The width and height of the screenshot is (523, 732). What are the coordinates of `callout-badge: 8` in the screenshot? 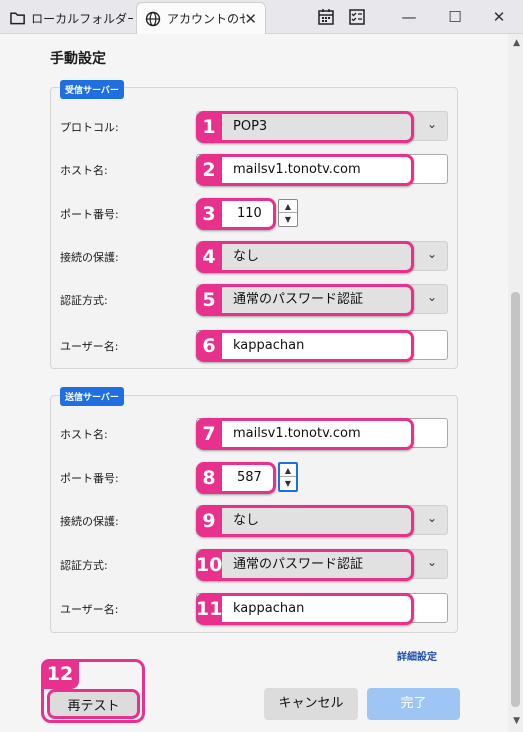 It's located at (209, 478).